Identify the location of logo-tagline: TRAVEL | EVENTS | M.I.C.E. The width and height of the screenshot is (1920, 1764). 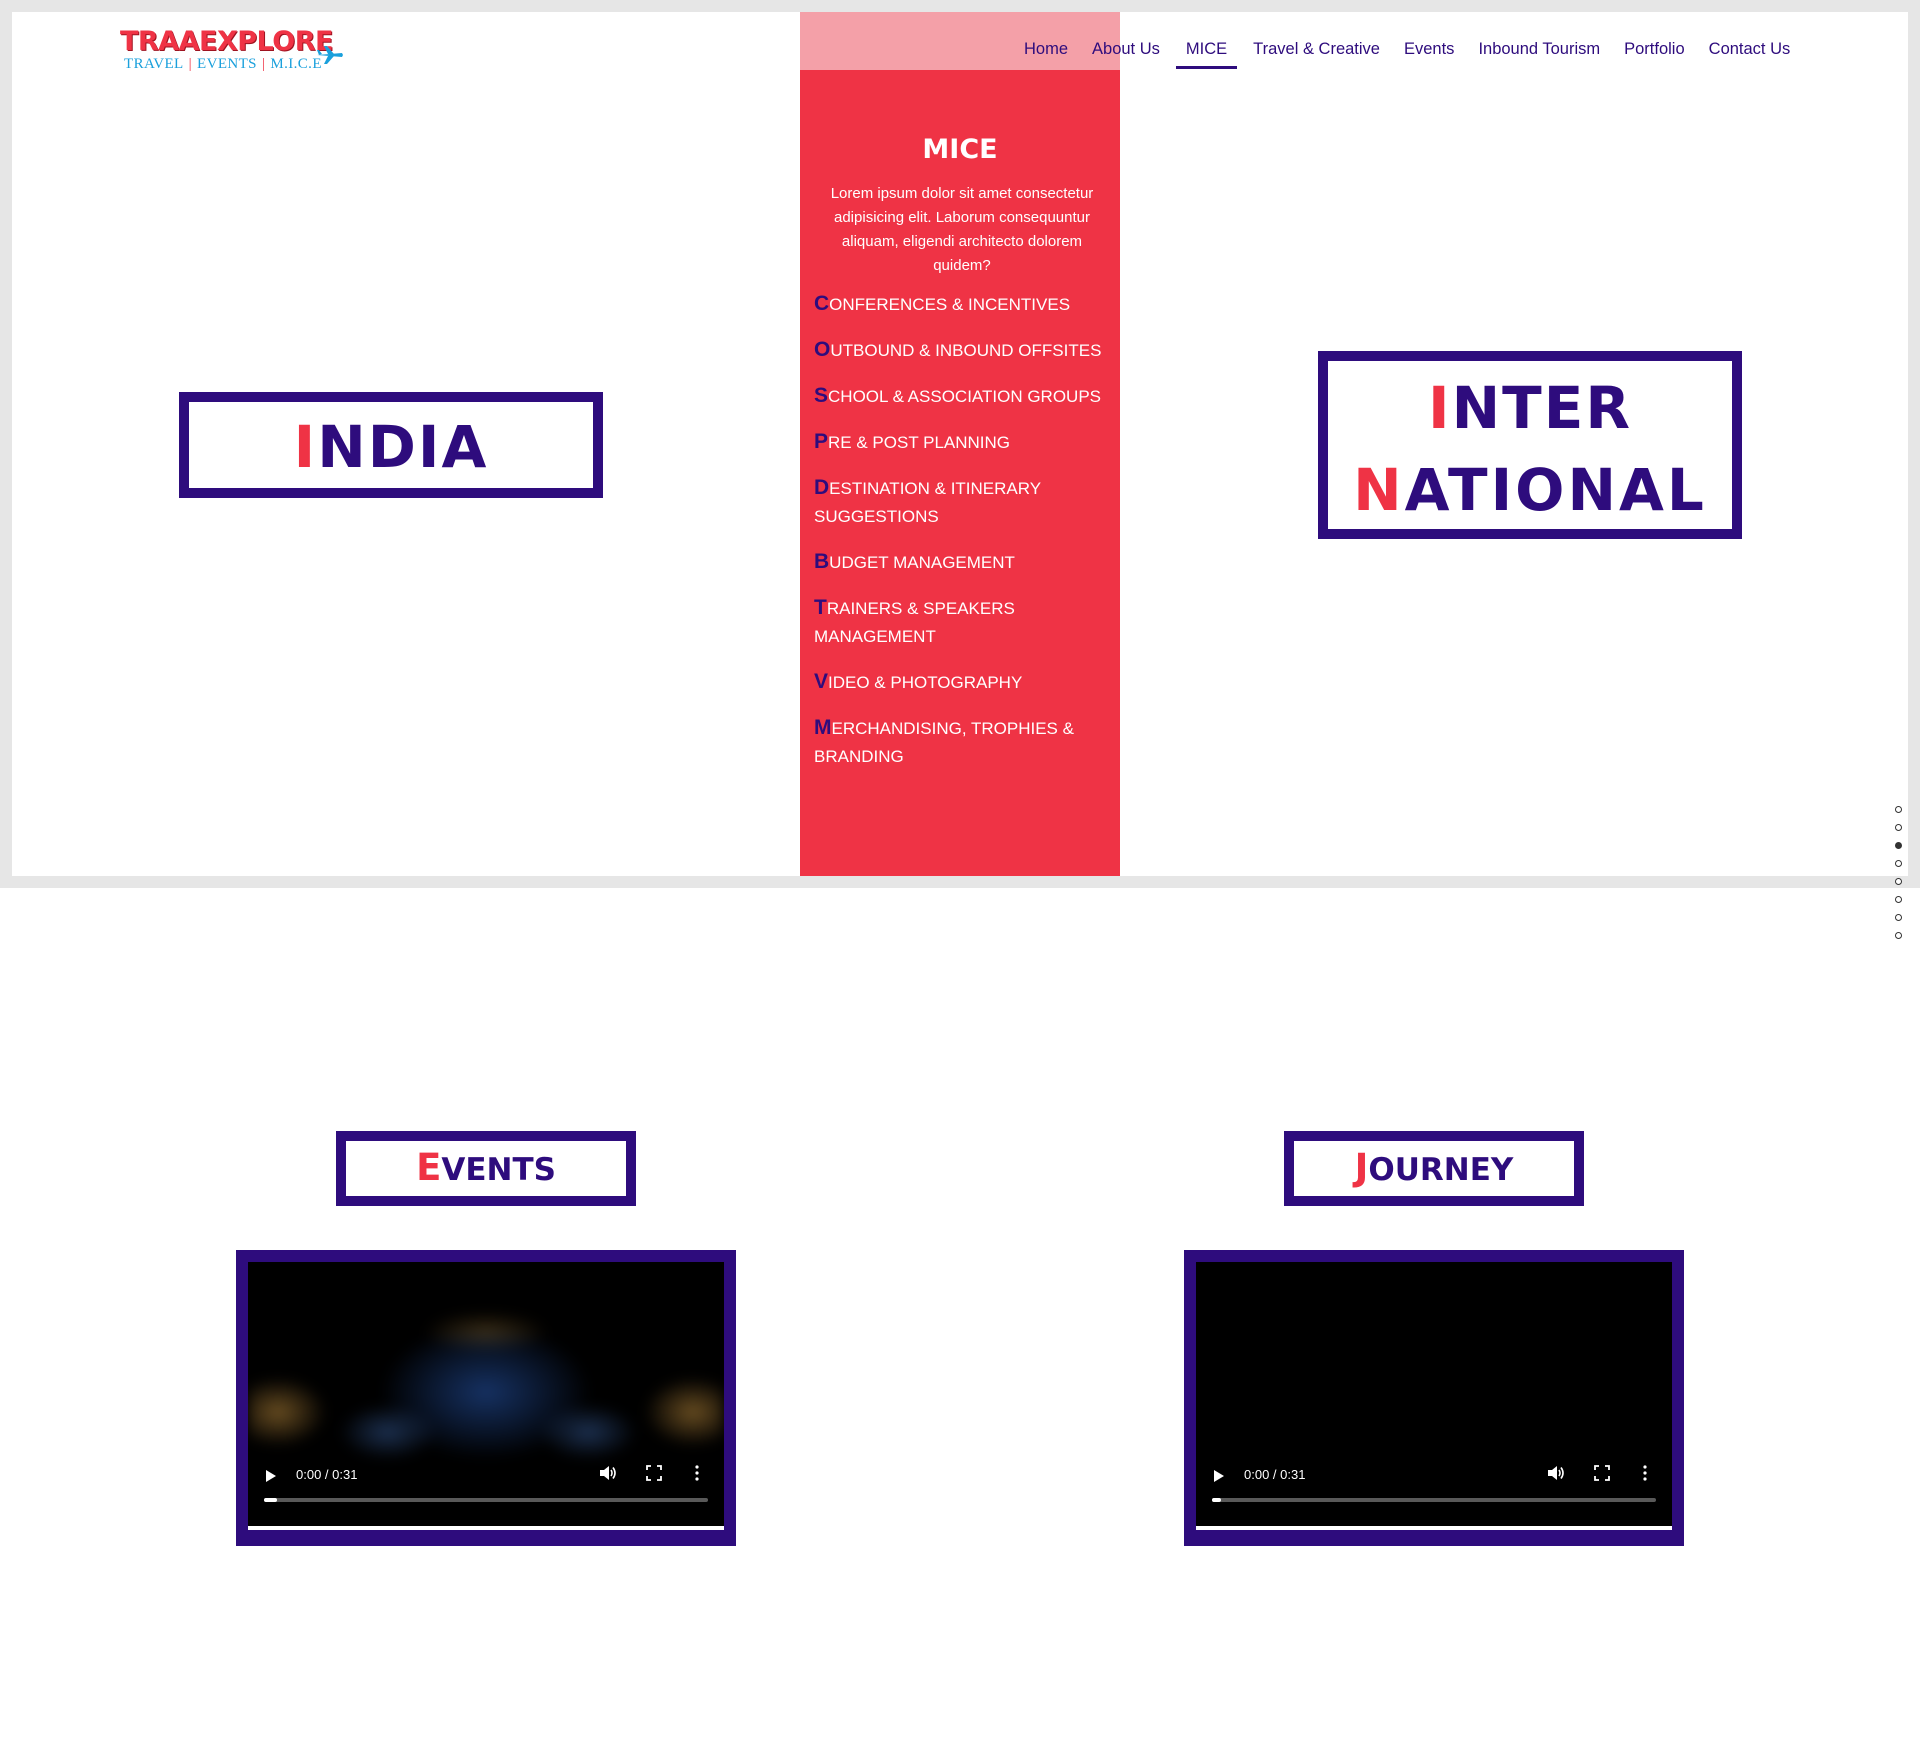
(223, 64).